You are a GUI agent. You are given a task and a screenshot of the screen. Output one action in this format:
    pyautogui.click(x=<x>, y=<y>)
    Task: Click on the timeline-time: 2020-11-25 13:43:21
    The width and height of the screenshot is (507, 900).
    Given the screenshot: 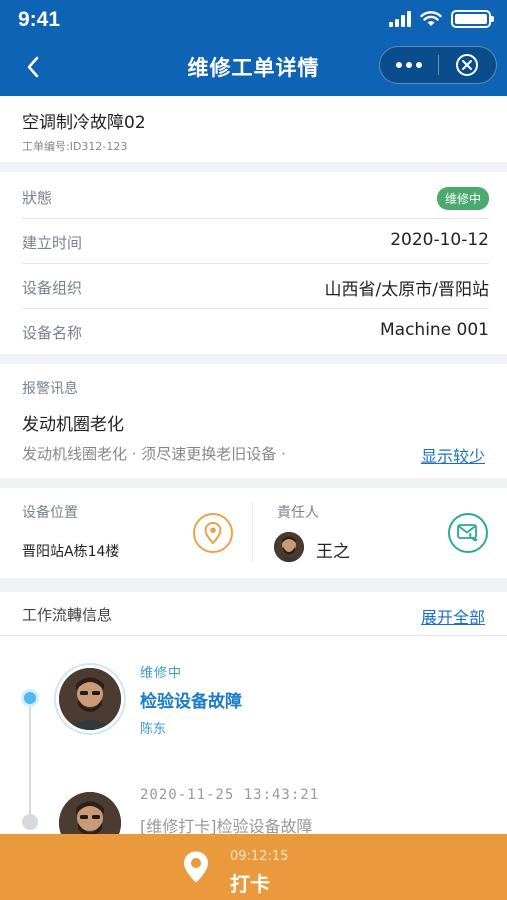 What is the action you would take?
    pyautogui.click(x=230, y=795)
    